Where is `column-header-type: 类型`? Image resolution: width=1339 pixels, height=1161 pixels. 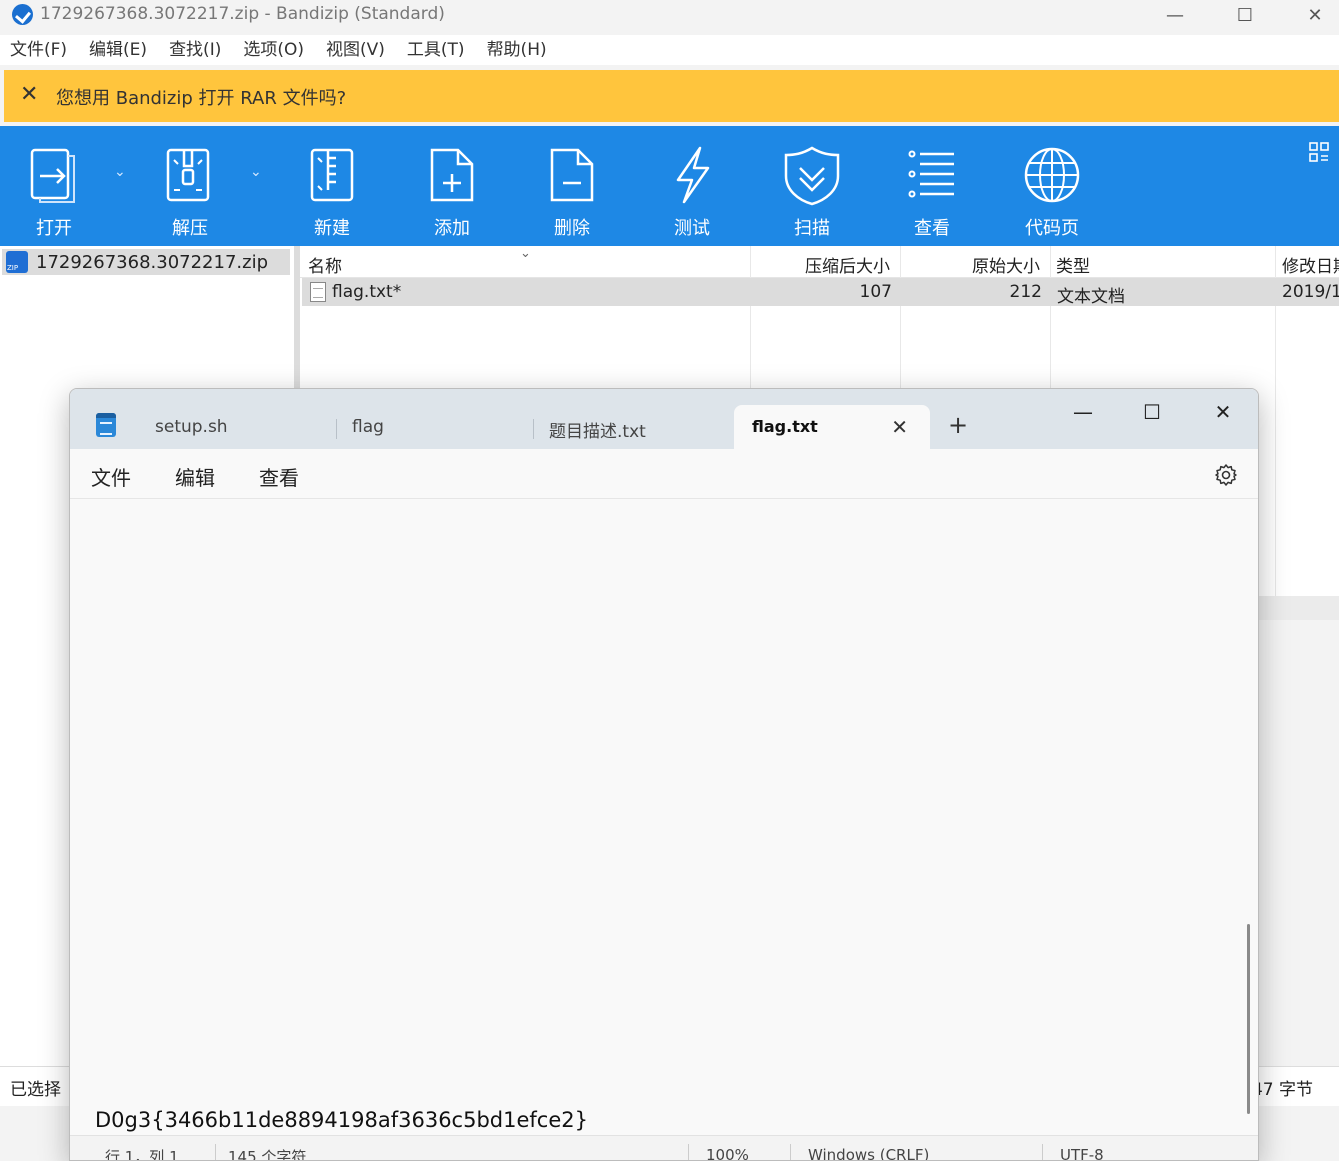 column-header-type: 类型 is located at coordinates (1073, 264).